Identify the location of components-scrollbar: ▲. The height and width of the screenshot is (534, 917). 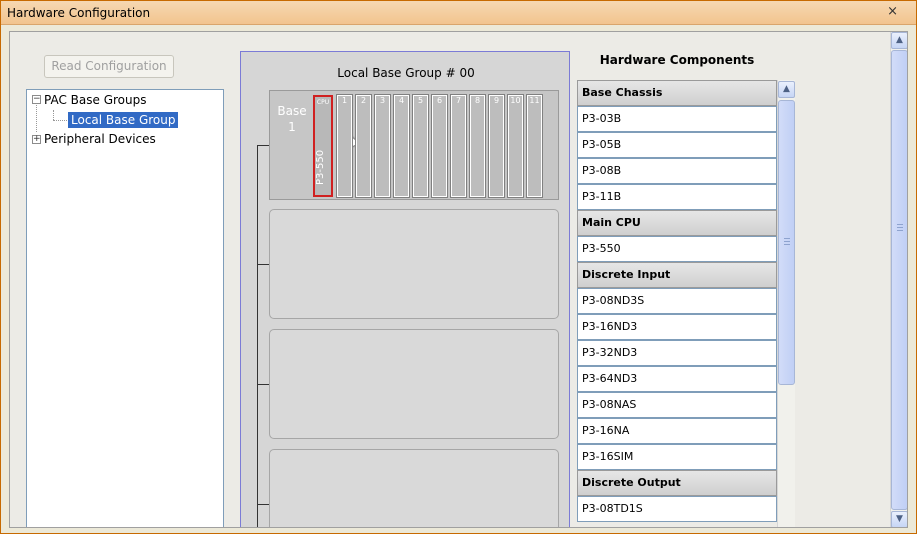
(786, 303).